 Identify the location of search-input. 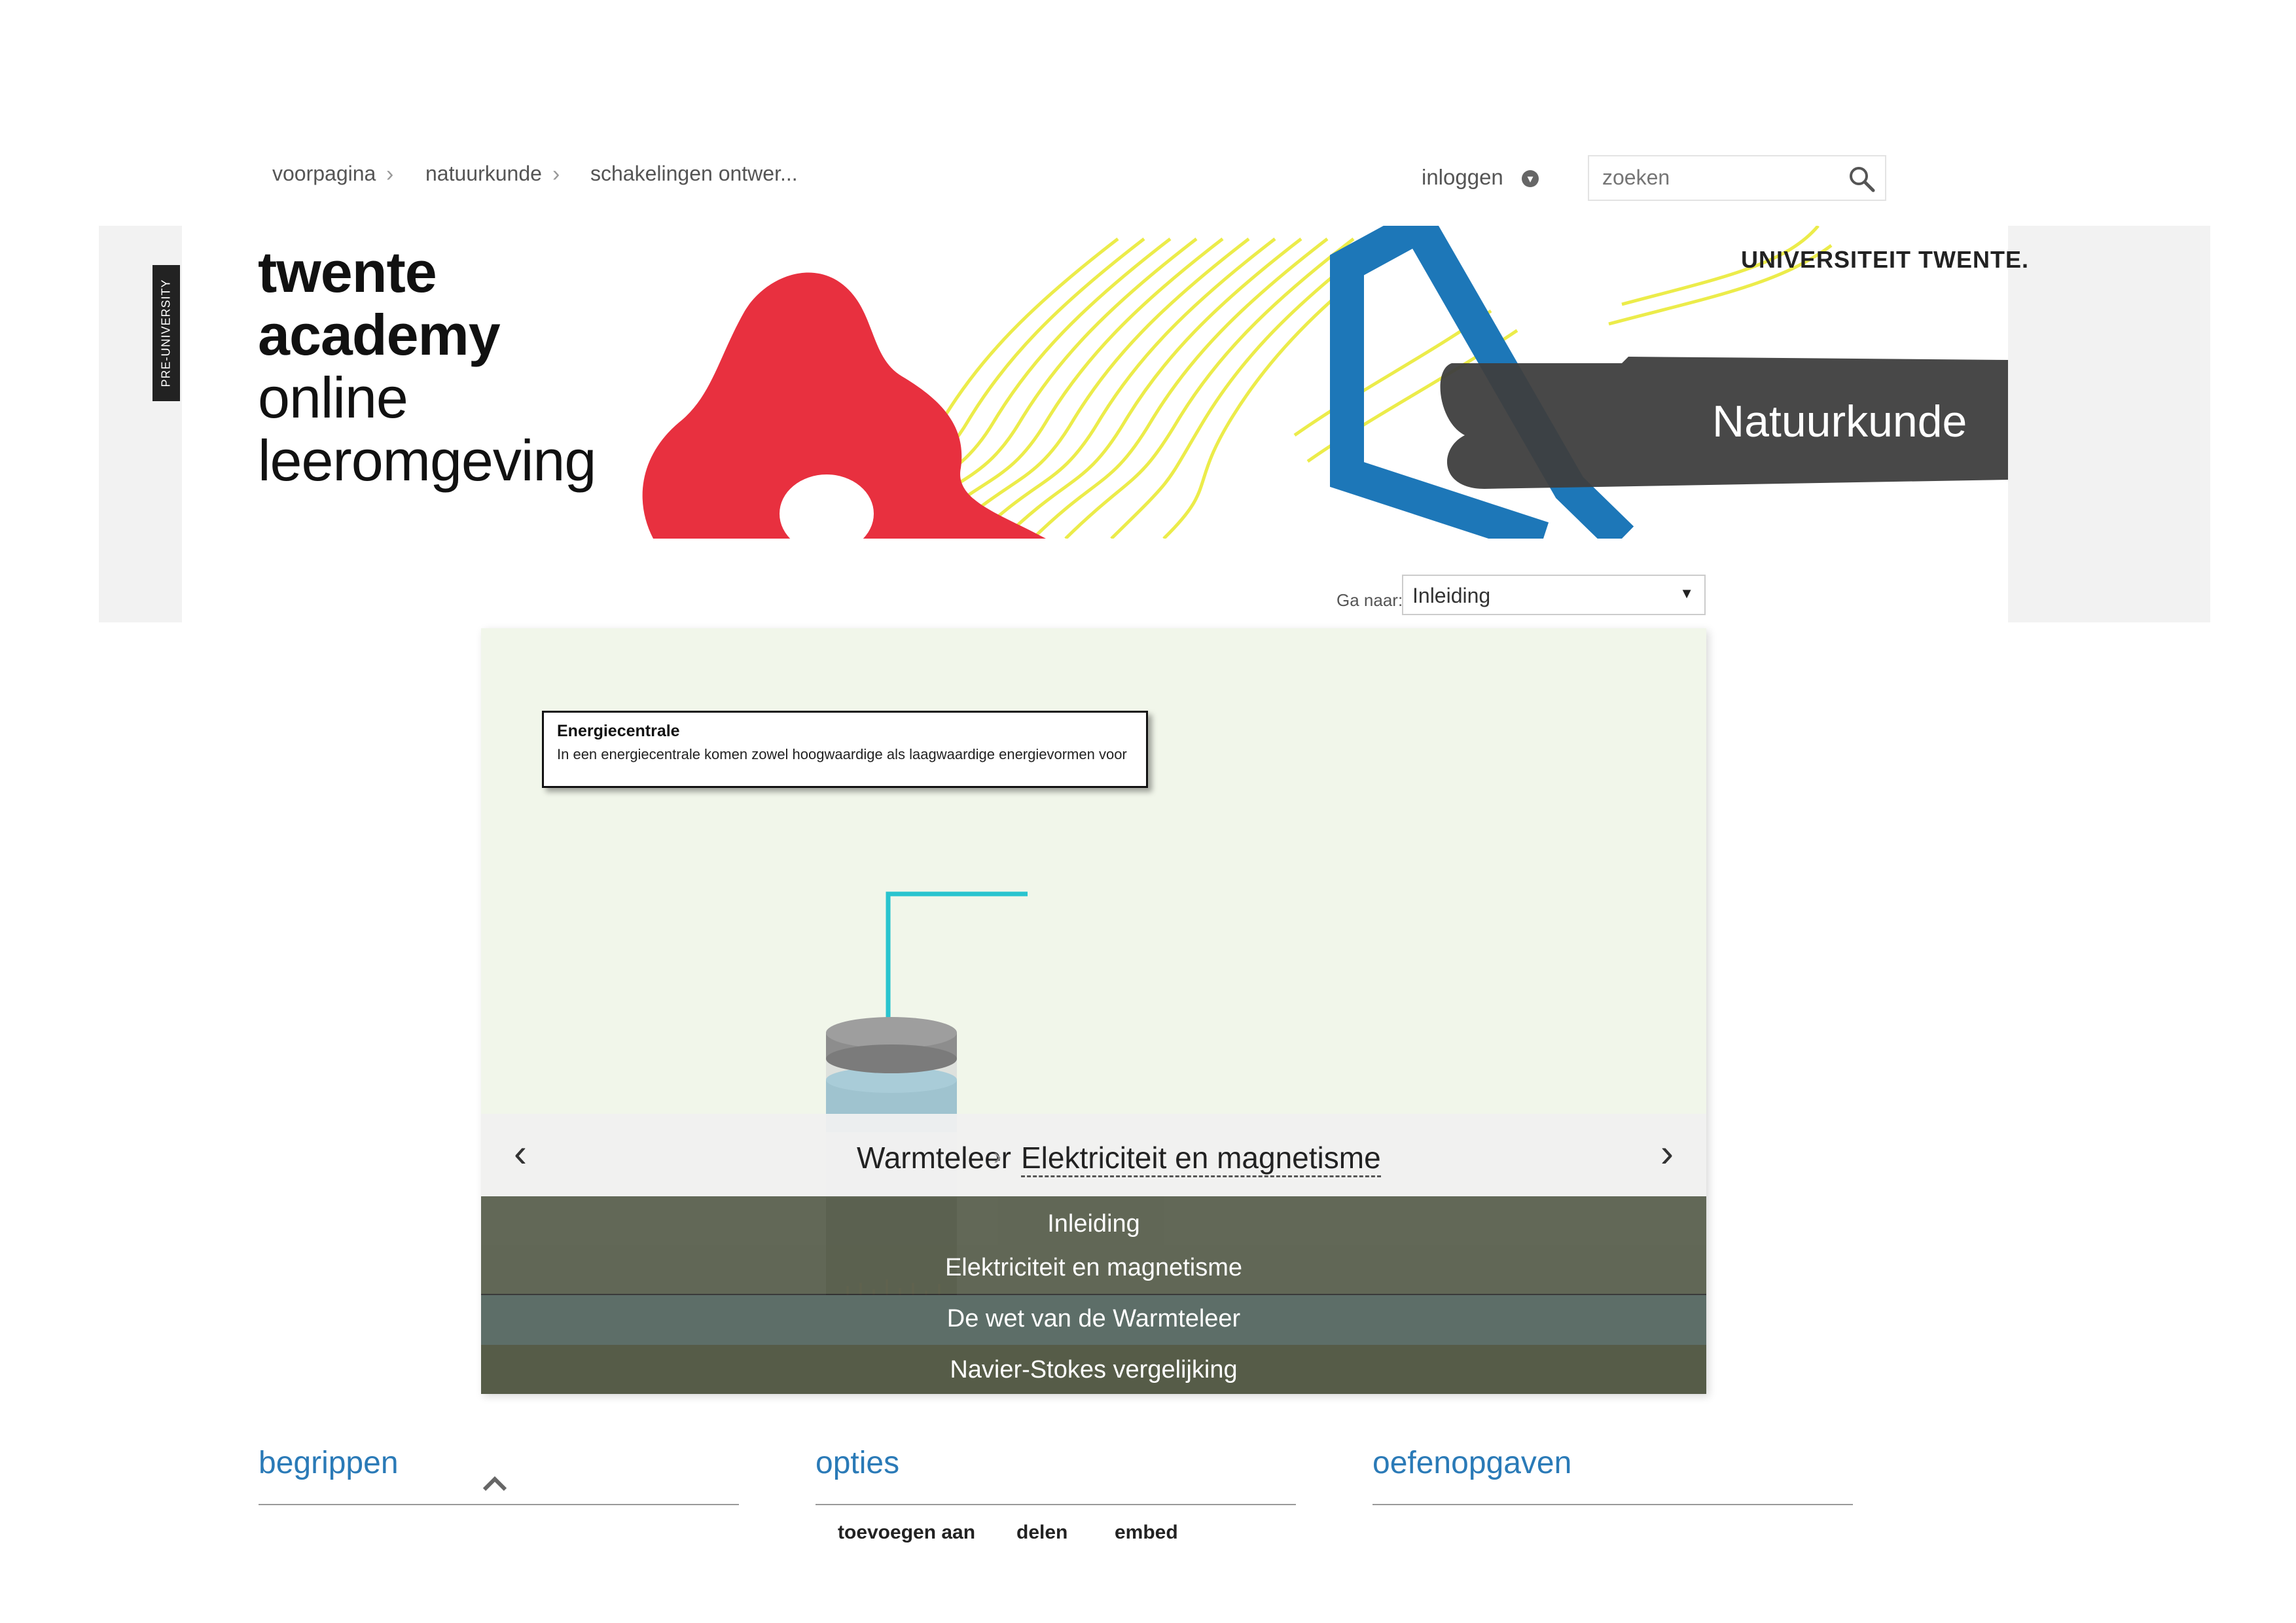
(1720, 177).